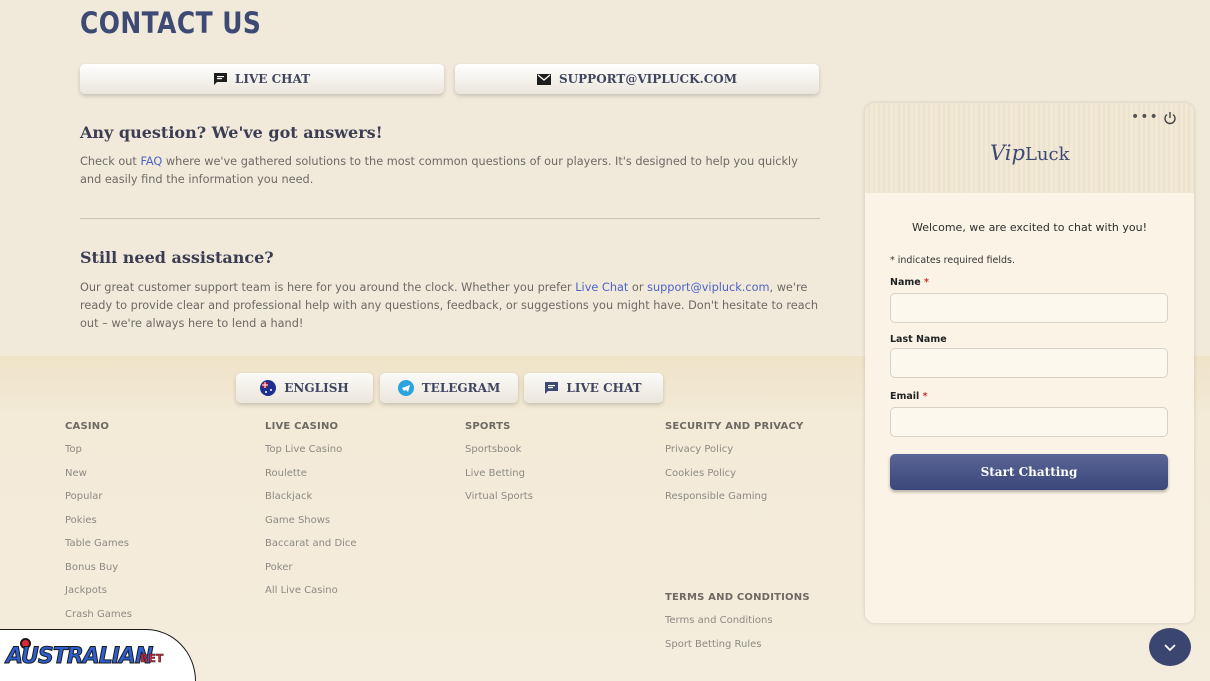 Image resolution: width=1210 pixels, height=681 pixels. What do you see at coordinates (601, 287) in the screenshot?
I see `live-chat-link: Live Chat` at bounding box center [601, 287].